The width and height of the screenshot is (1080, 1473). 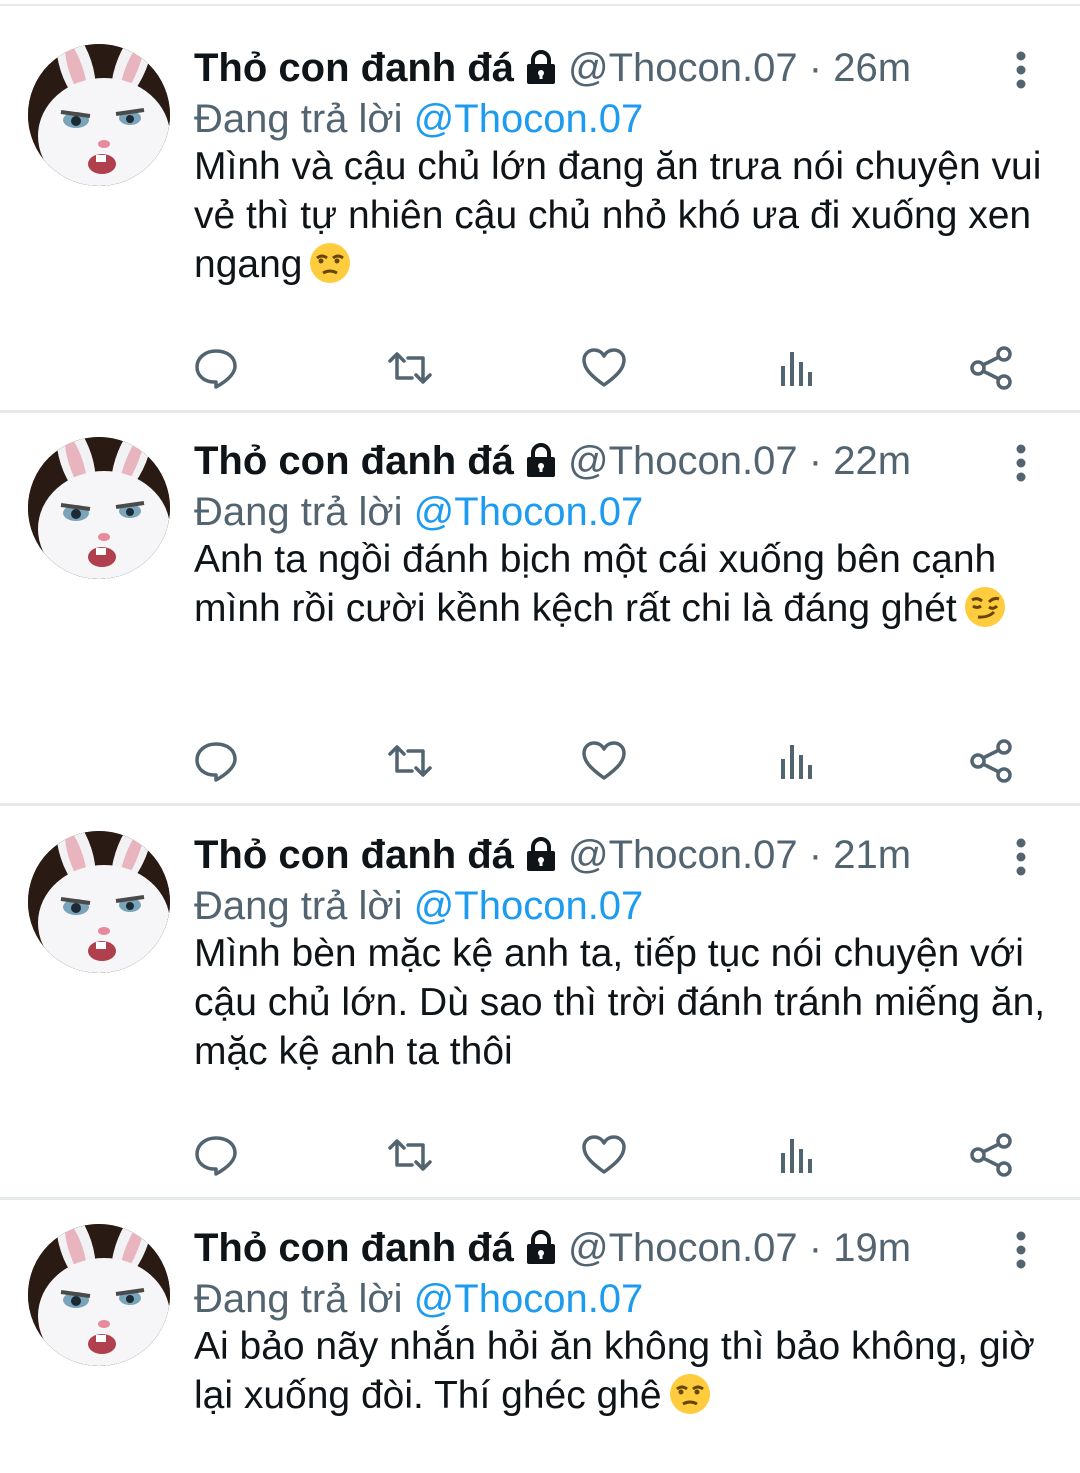 I want to click on timestamp: 26m, so click(x=872, y=68).